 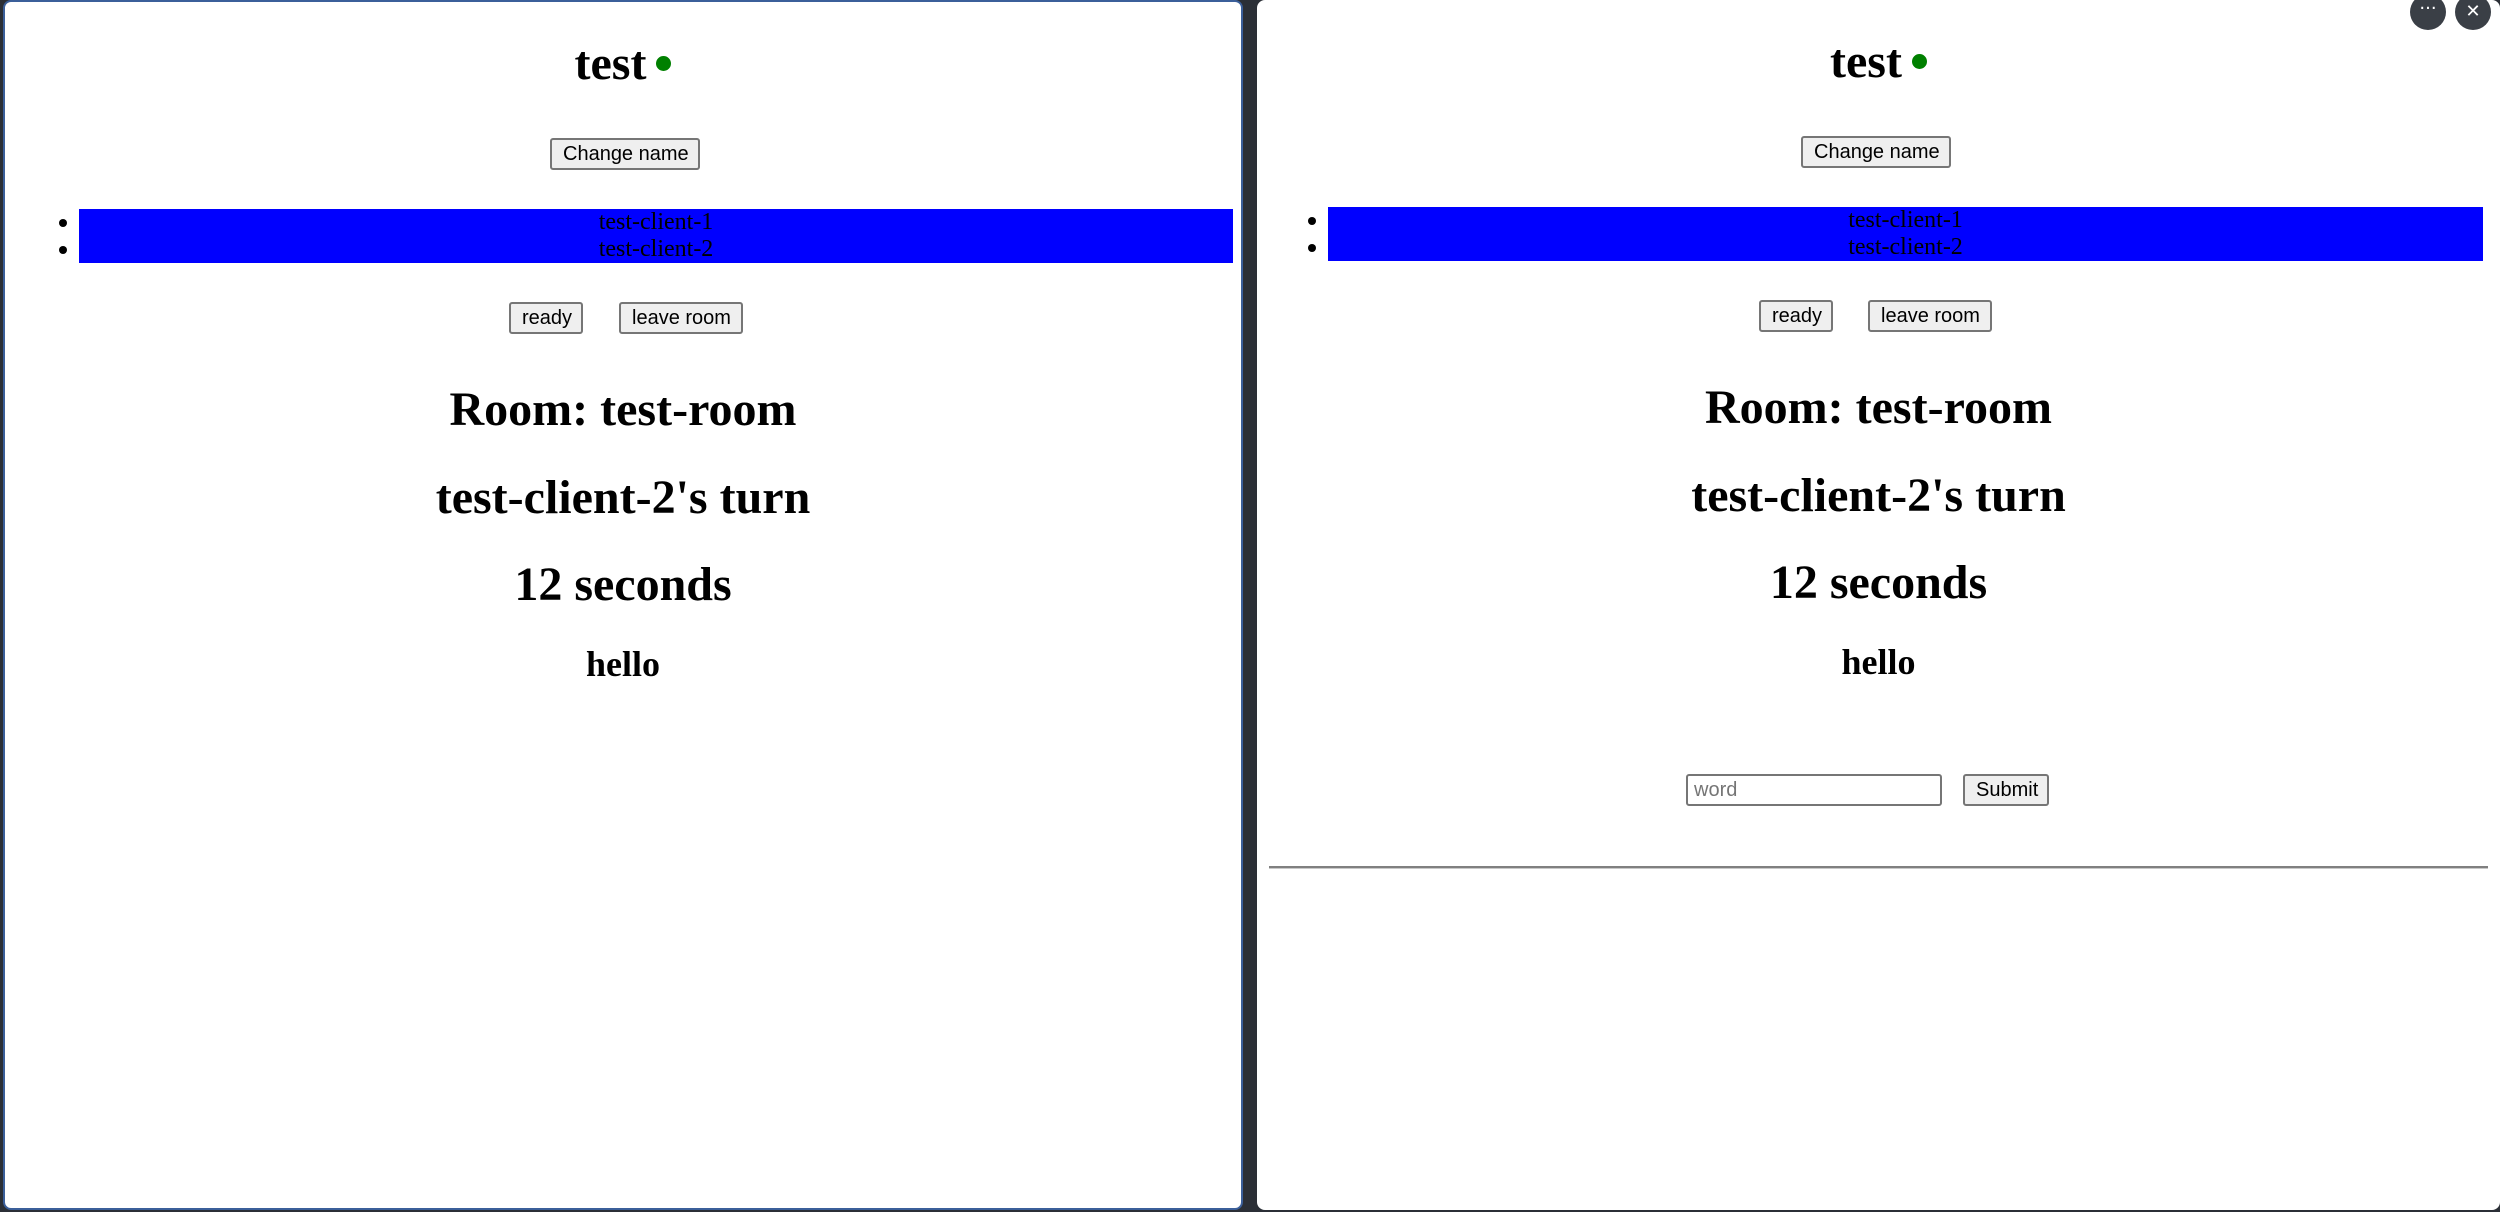 I want to click on close-icon: ✕, so click(x=2473, y=11).